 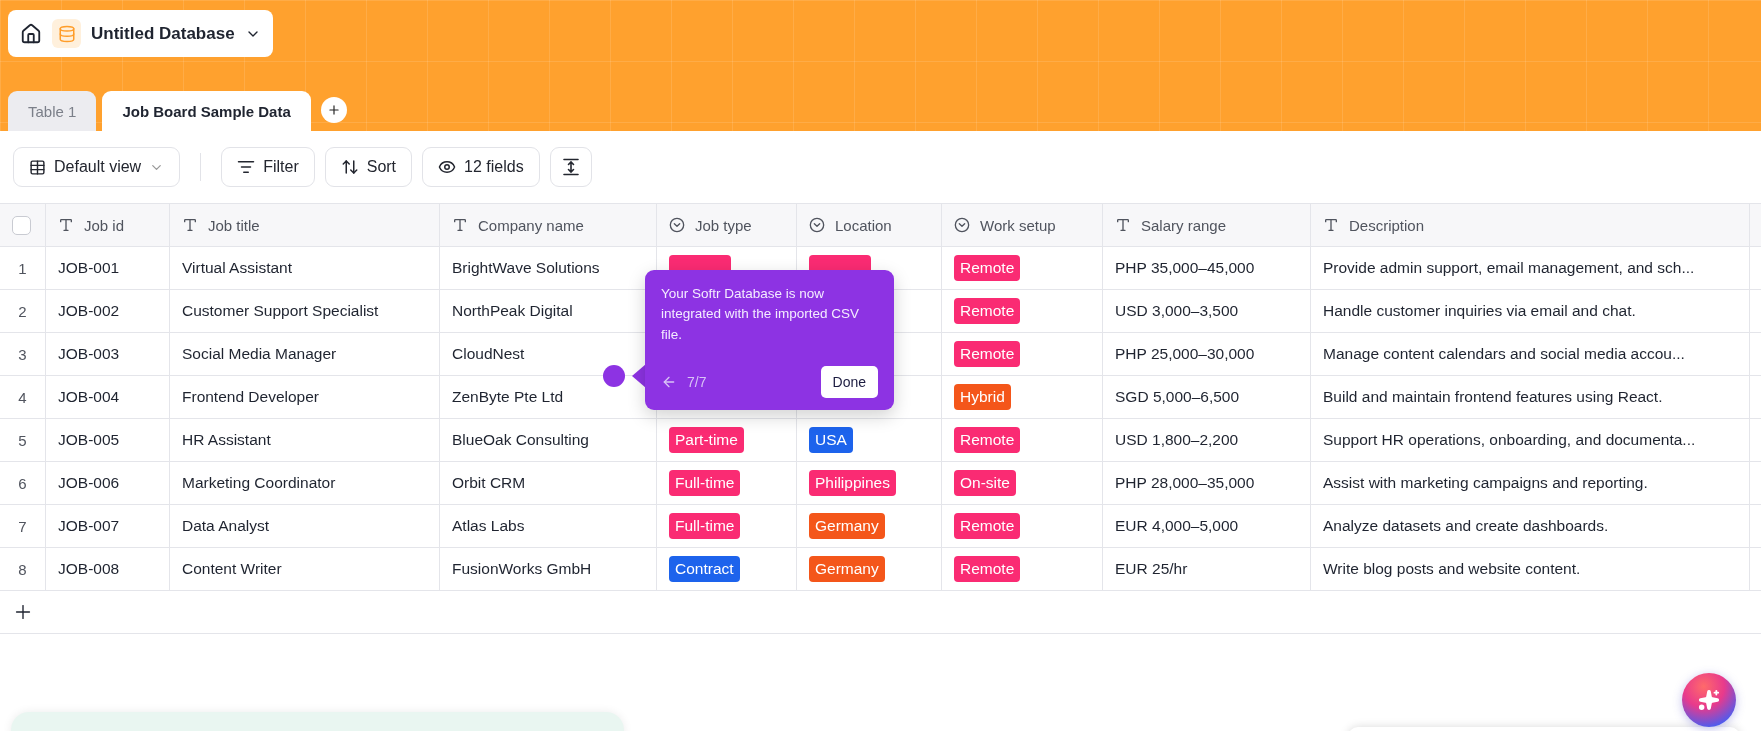 I want to click on add-tab-button, so click(x=333, y=110).